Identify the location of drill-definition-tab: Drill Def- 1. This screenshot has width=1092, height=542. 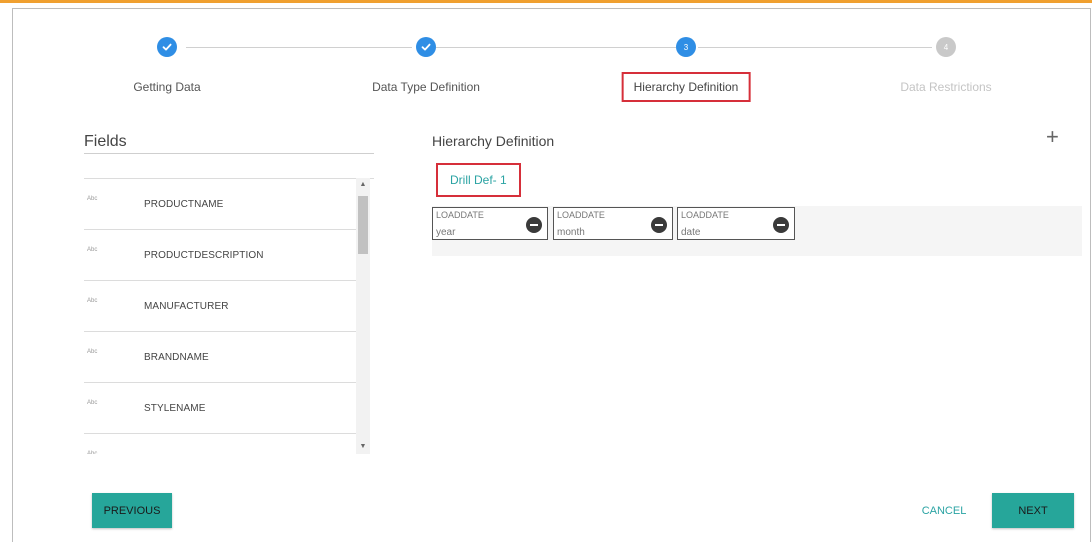
(478, 180).